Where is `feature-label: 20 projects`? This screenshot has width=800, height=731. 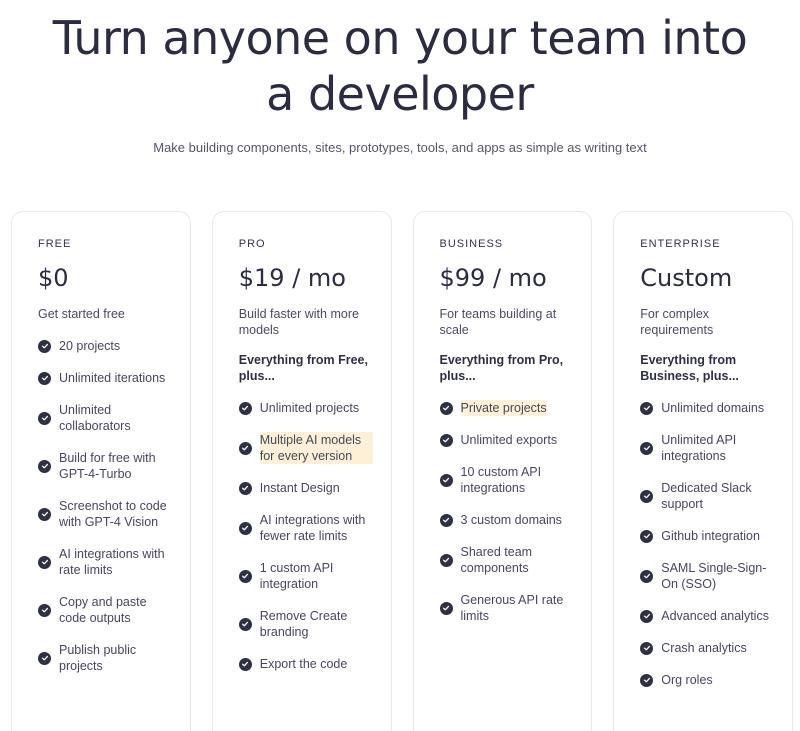
feature-label: 20 projects is located at coordinates (90, 346).